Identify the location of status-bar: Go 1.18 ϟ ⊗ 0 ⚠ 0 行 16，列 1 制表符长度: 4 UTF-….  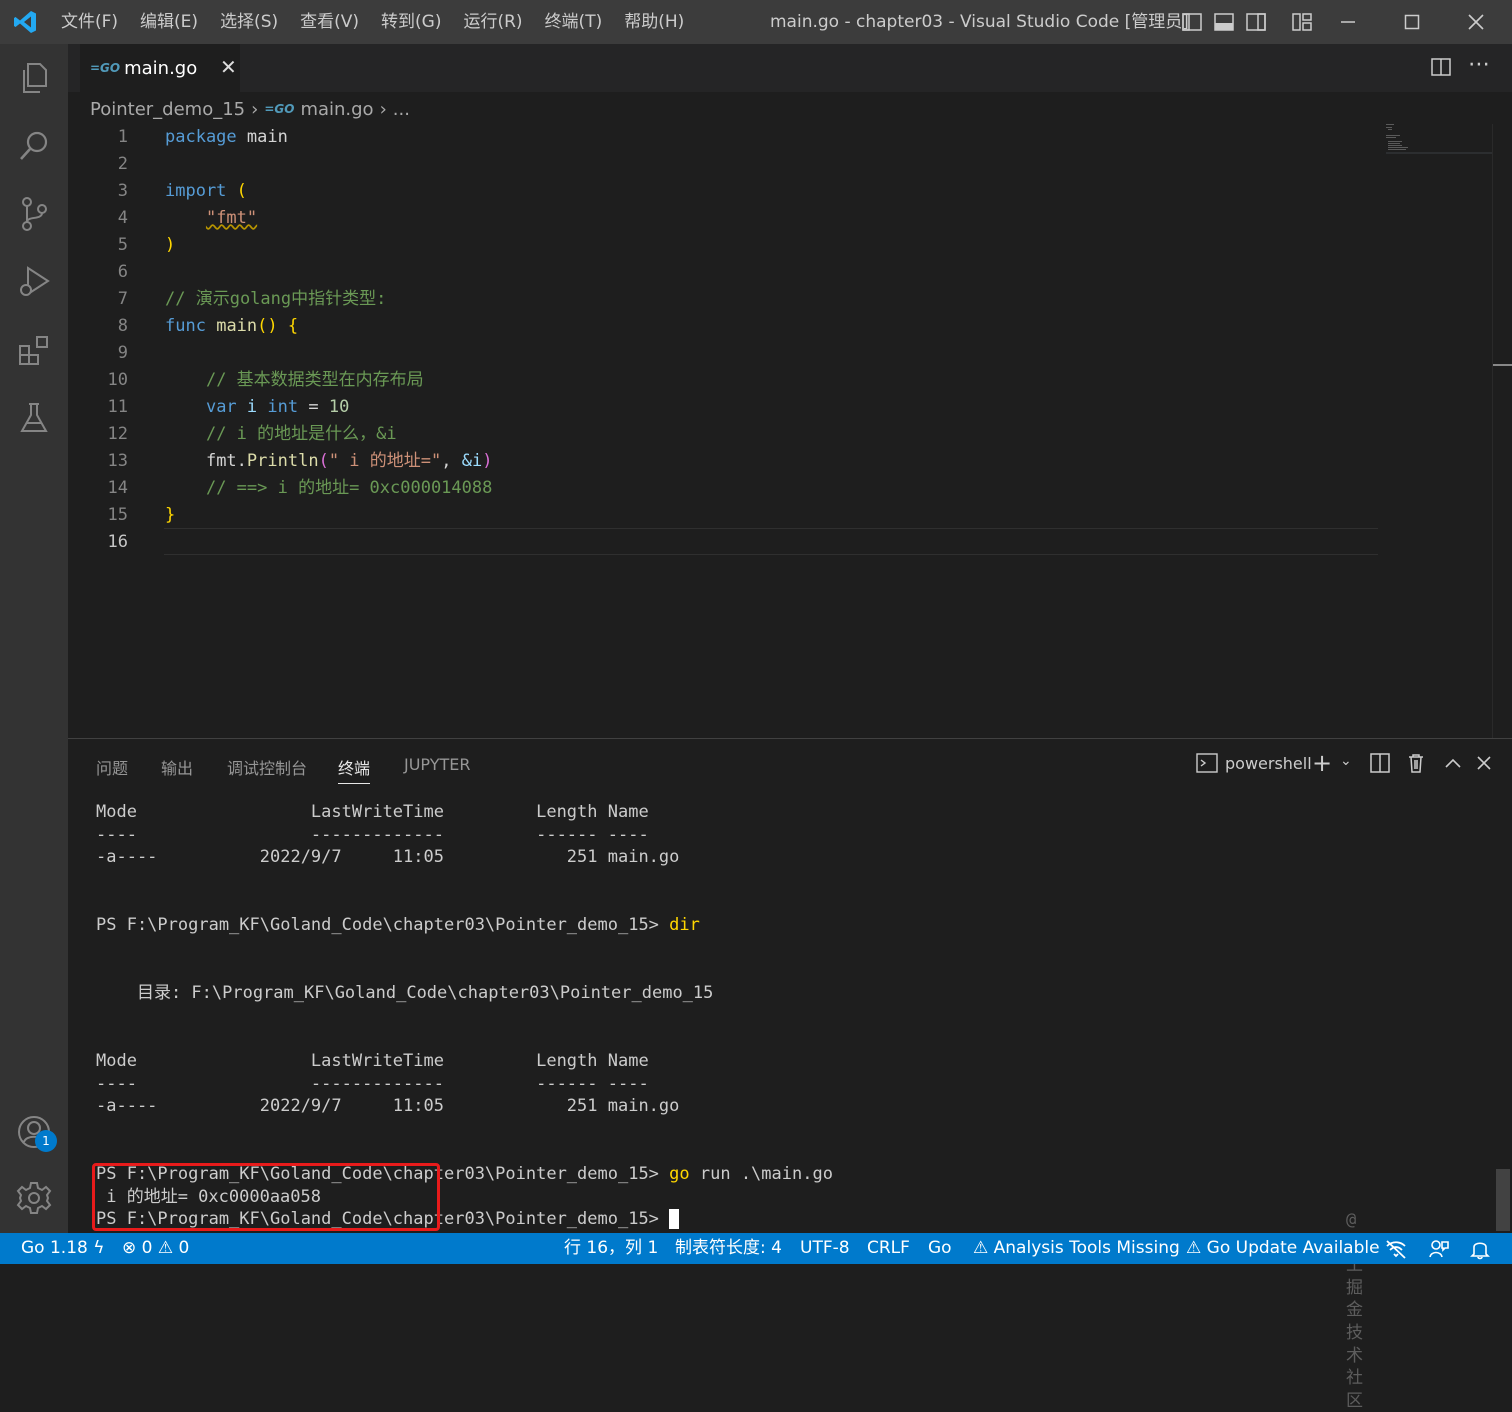
(756, 1248).